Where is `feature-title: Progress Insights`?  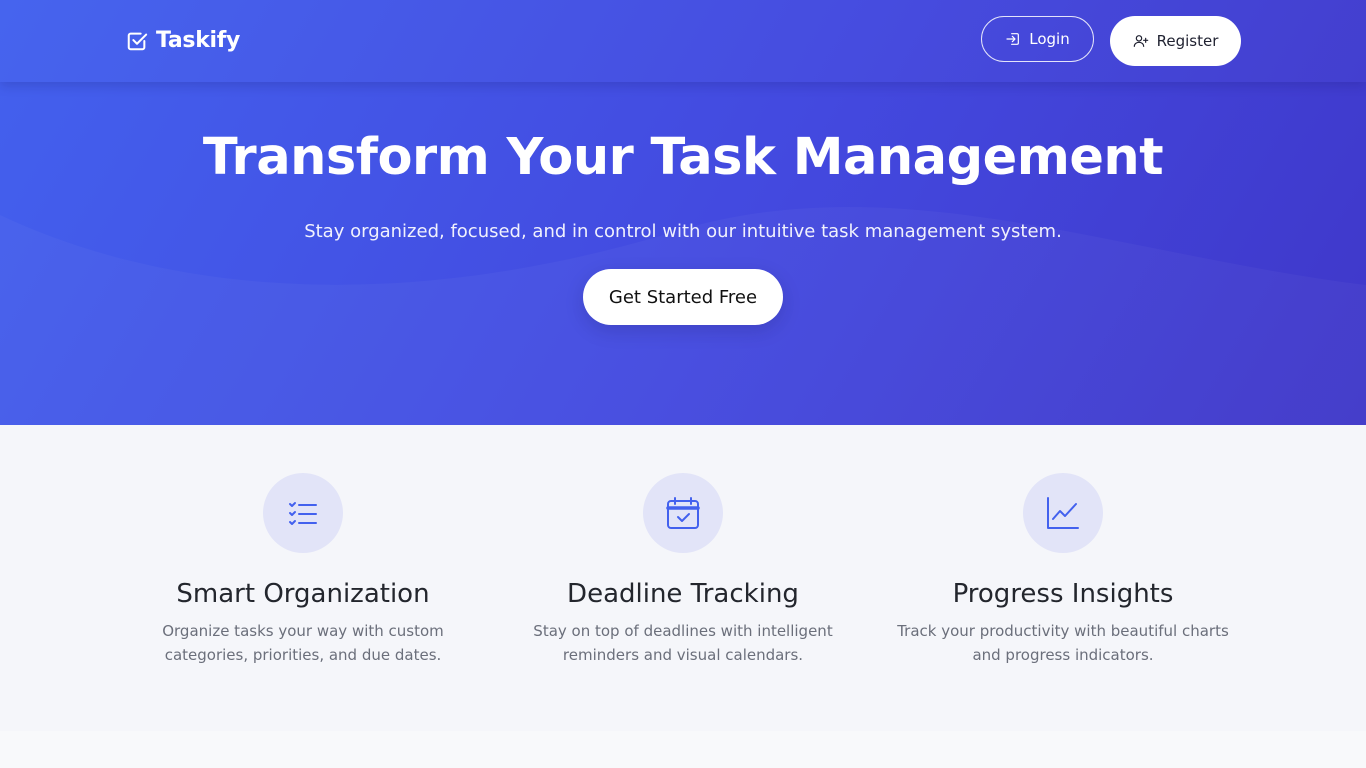
feature-title: Progress Insights is located at coordinates (1063, 594).